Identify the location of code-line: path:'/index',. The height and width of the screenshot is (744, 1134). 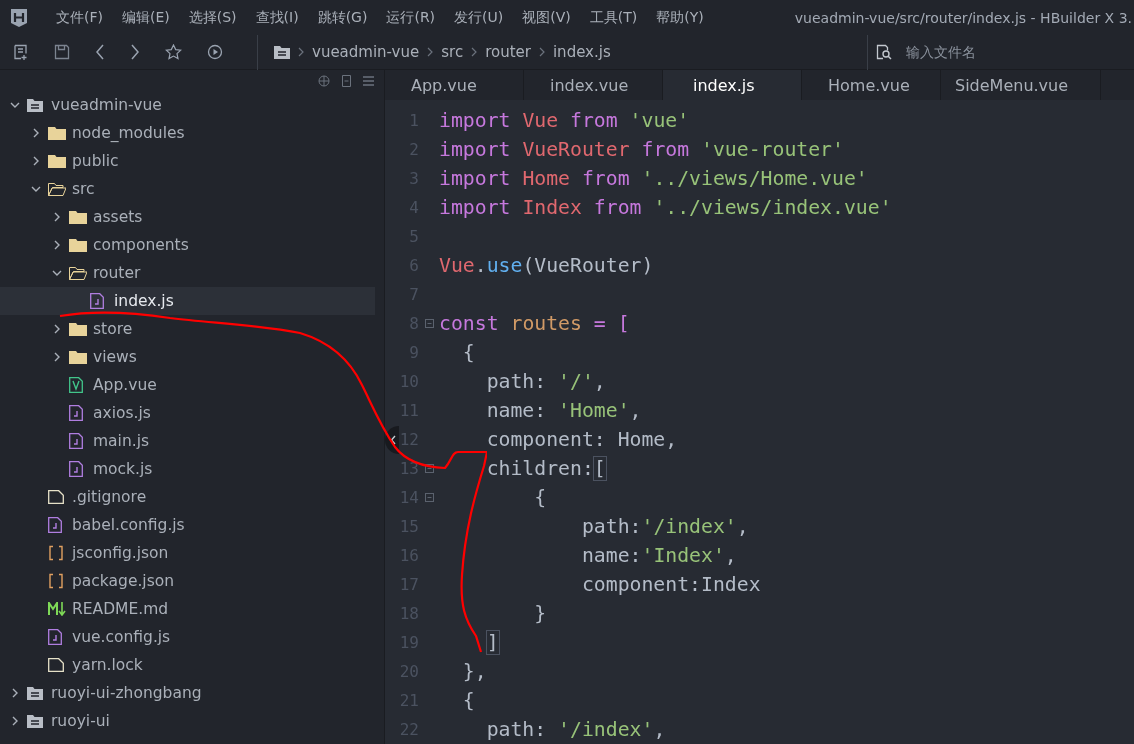
(664, 526).